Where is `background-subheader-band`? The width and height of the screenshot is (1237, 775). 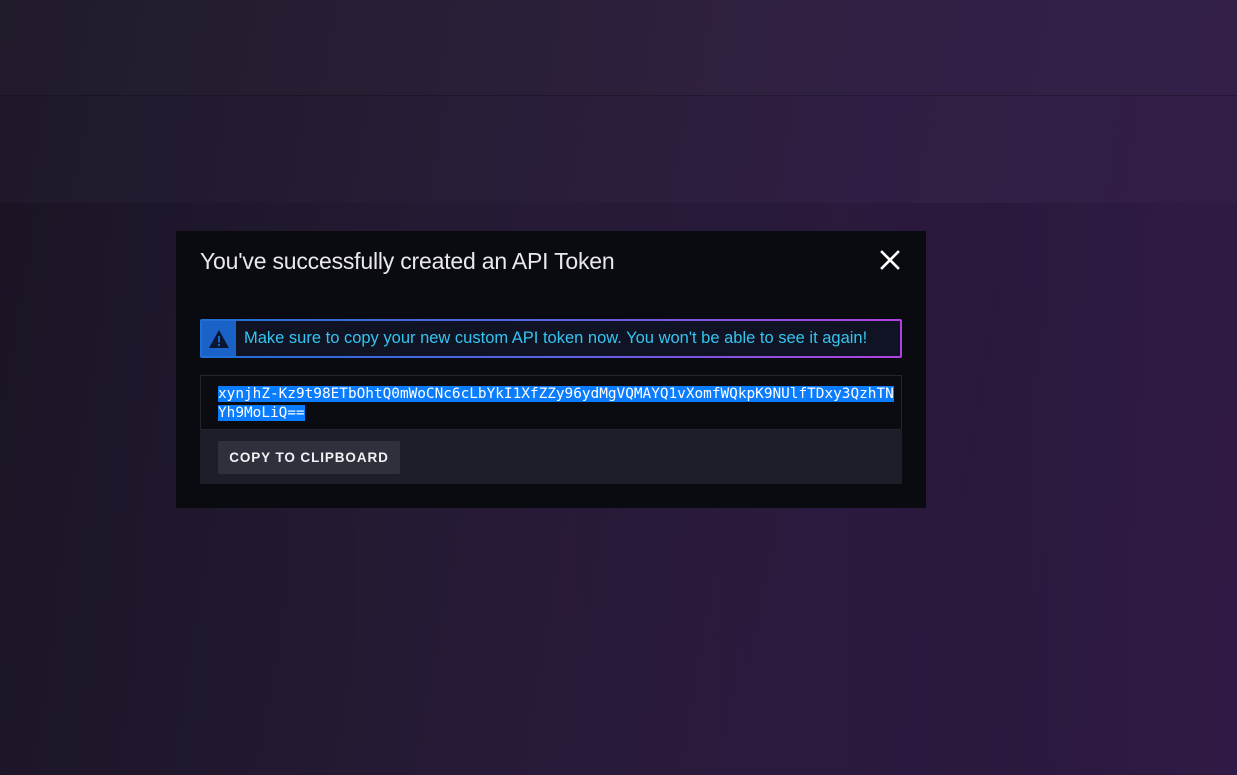
background-subheader-band is located at coordinates (618, 149).